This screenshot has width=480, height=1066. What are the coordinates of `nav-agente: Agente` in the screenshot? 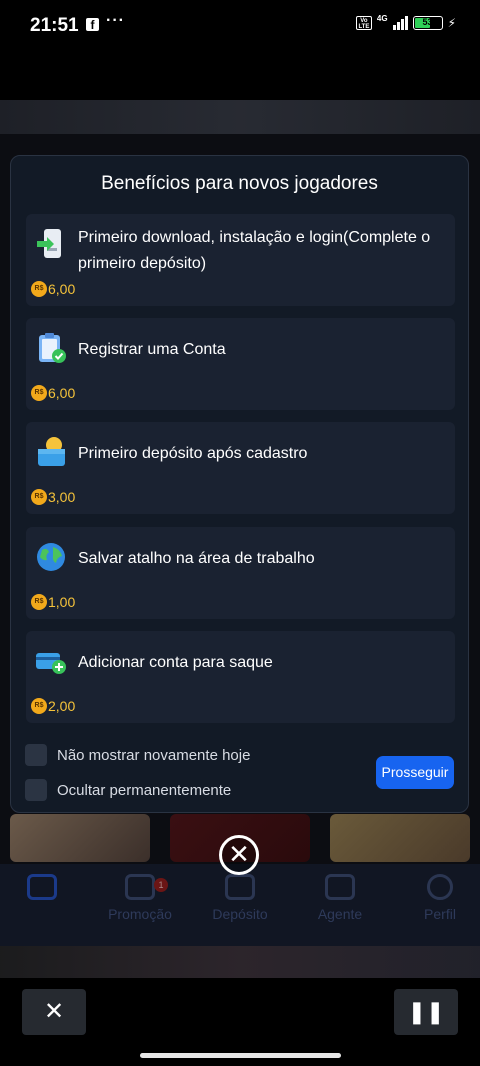 It's located at (340, 898).